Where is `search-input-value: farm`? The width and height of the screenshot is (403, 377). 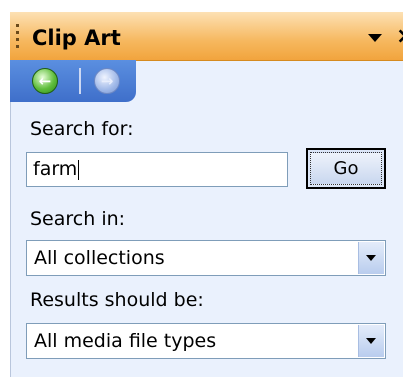 search-input-value: farm is located at coordinates (55, 169).